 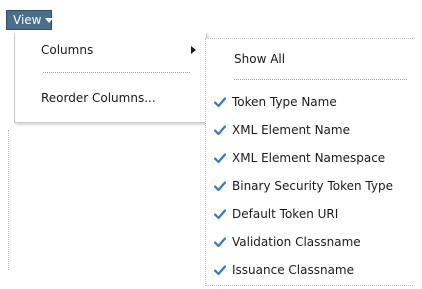 What do you see at coordinates (285, 214) in the screenshot?
I see `column-toggle-label: Default Token URI` at bounding box center [285, 214].